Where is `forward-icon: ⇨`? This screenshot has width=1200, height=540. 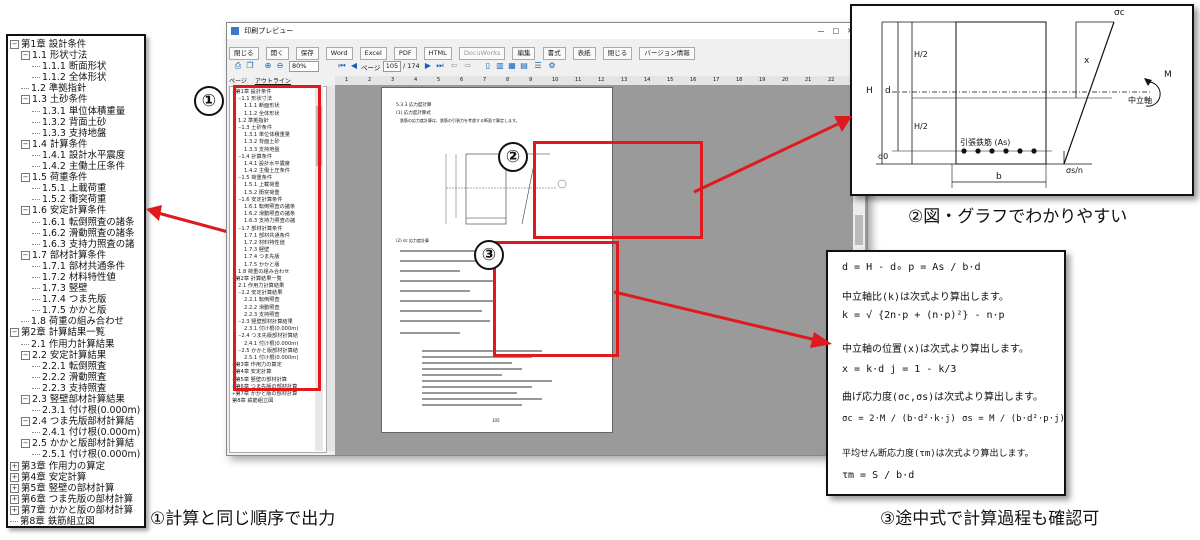
forward-icon: ⇨ is located at coordinates (468, 66).